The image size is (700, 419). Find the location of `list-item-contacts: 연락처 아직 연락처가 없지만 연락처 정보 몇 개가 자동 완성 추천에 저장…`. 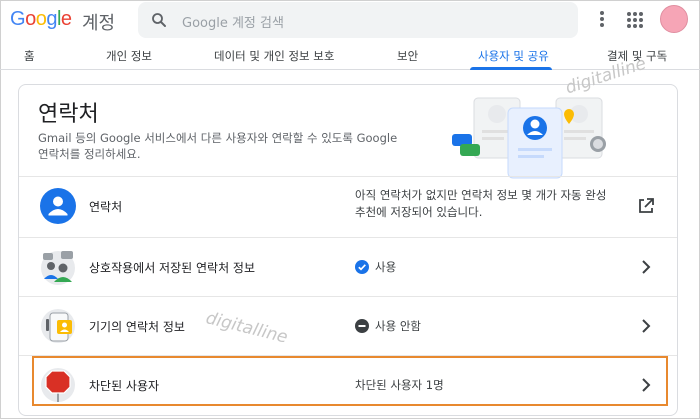

list-item-contacts: 연락처 아직 연락처가 없지만 연락처 정보 몇 개가 자동 완성 추천에 저장… is located at coordinates (348, 205).